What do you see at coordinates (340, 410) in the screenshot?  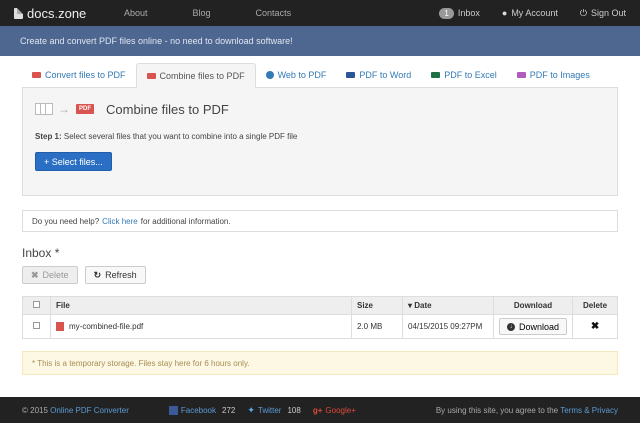 I see `google-plus-link: Google+` at bounding box center [340, 410].